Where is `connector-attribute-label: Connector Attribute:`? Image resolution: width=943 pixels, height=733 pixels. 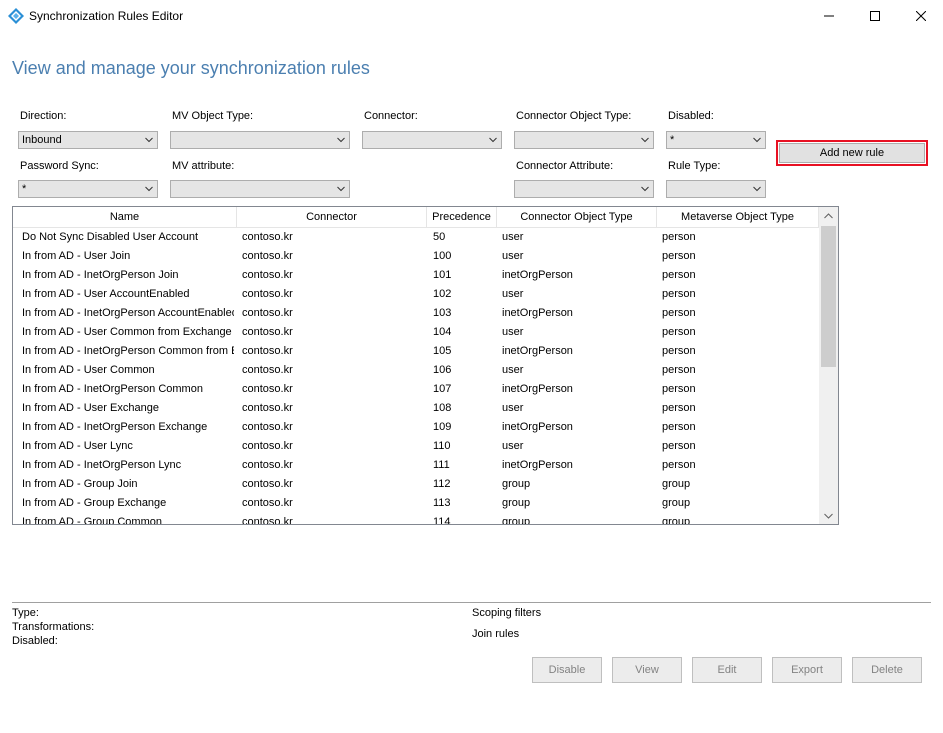
connector-attribute-label: Connector Attribute: is located at coordinates (565, 166).